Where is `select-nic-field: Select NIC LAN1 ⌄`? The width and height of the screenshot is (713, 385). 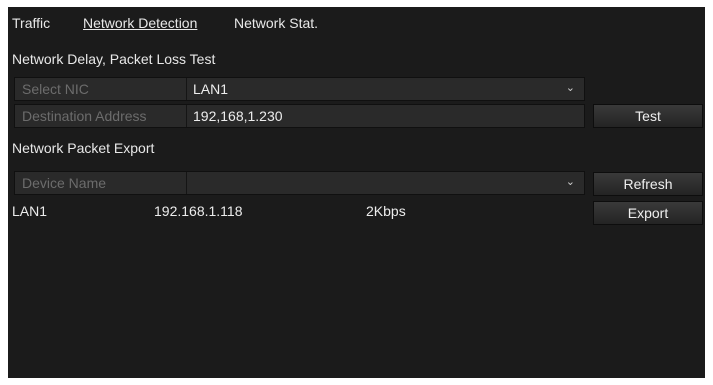
select-nic-field: Select NIC LAN1 ⌄ is located at coordinates (299, 89).